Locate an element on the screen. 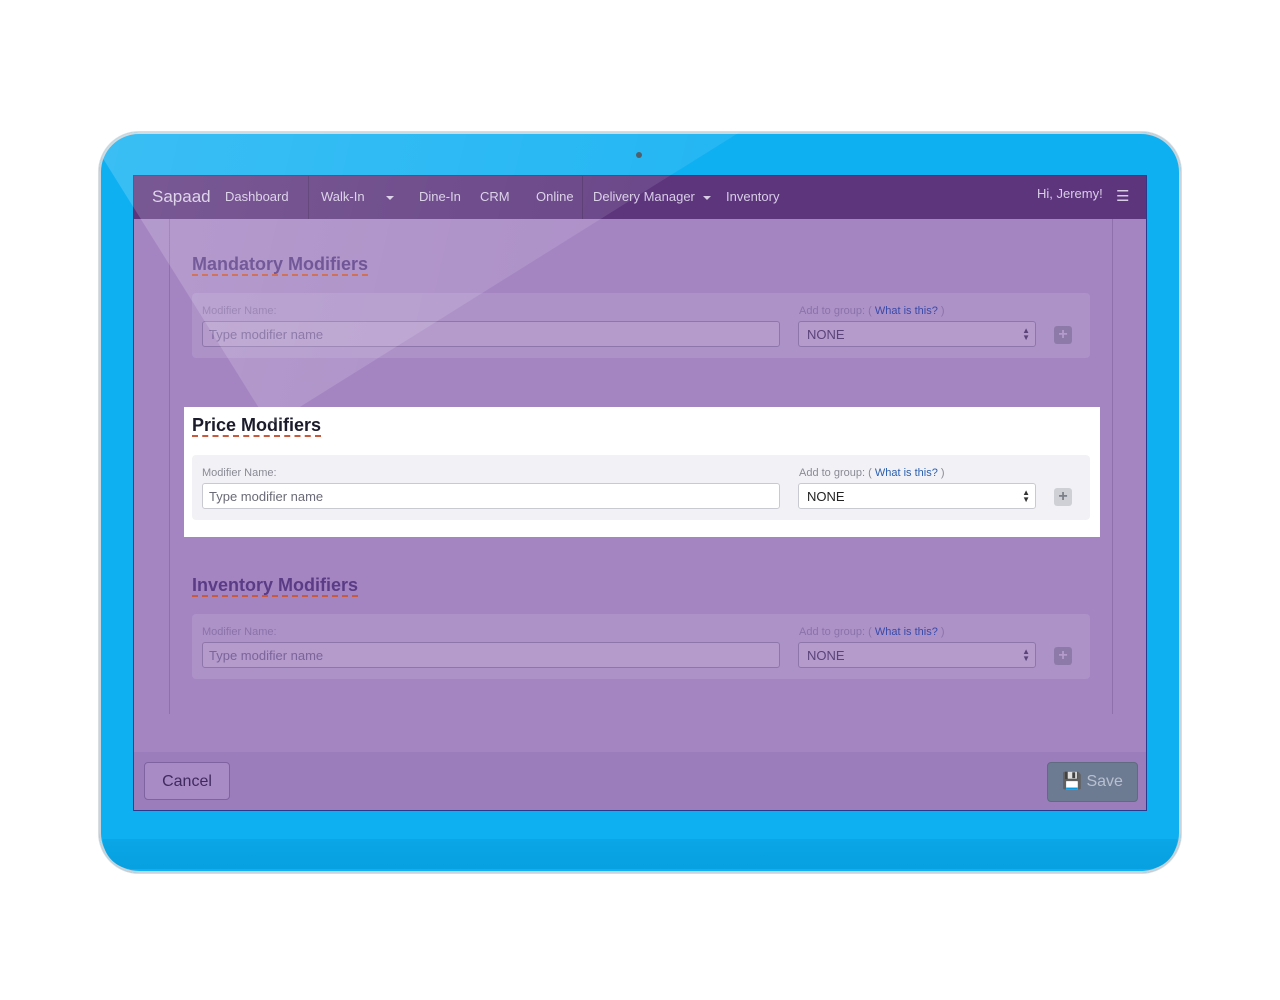  section-title-inventory: Inventory Modifiers is located at coordinates (275, 586).